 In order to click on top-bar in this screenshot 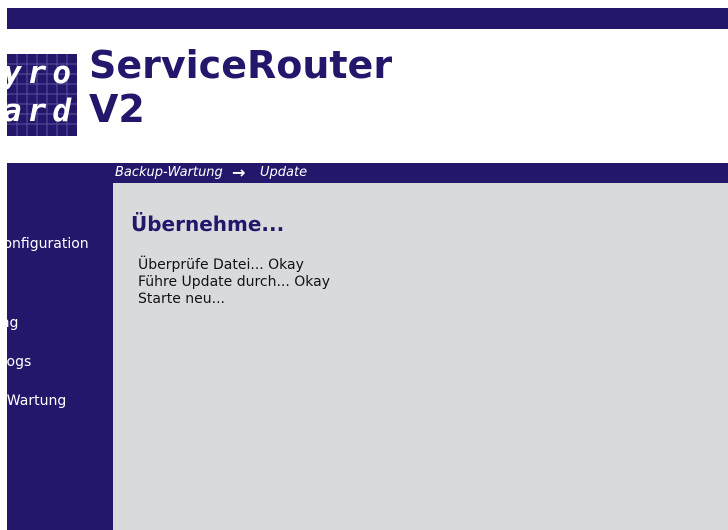, I will do `click(367, 18)`.